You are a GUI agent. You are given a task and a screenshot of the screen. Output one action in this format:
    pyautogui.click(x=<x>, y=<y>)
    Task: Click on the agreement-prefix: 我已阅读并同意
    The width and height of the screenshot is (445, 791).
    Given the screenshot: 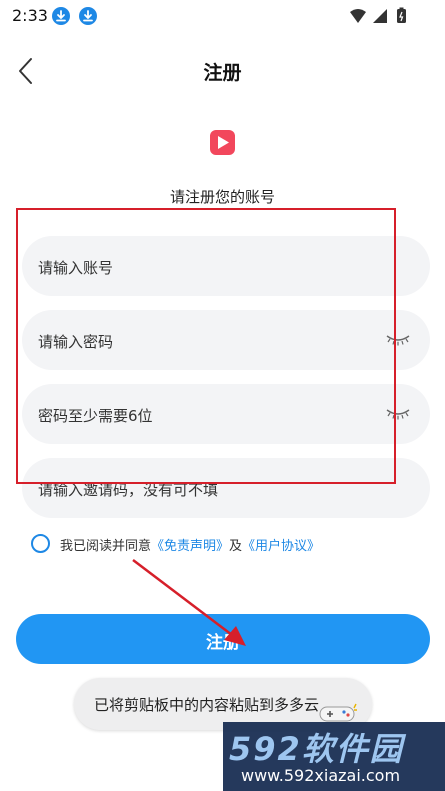 What is the action you would take?
    pyautogui.click(x=106, y=546)
    